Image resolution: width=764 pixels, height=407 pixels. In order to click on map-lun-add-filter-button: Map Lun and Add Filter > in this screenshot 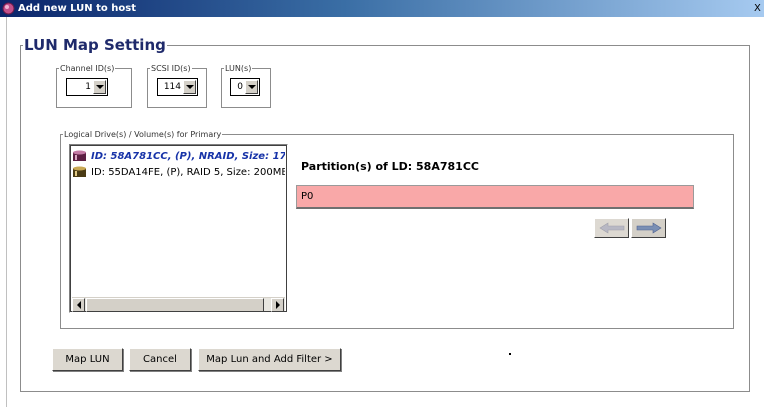, I will do `click(269, 359)`.